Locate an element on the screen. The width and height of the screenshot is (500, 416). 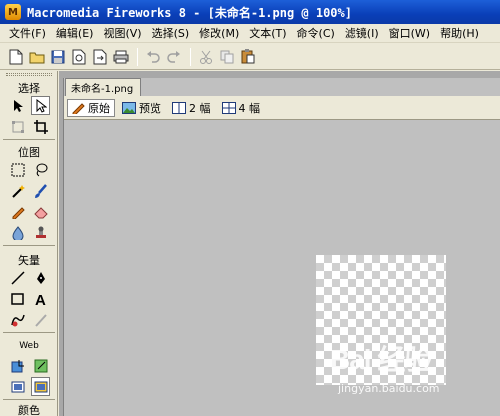
section-label-select: 选择 is located at coordinates (29, 88).